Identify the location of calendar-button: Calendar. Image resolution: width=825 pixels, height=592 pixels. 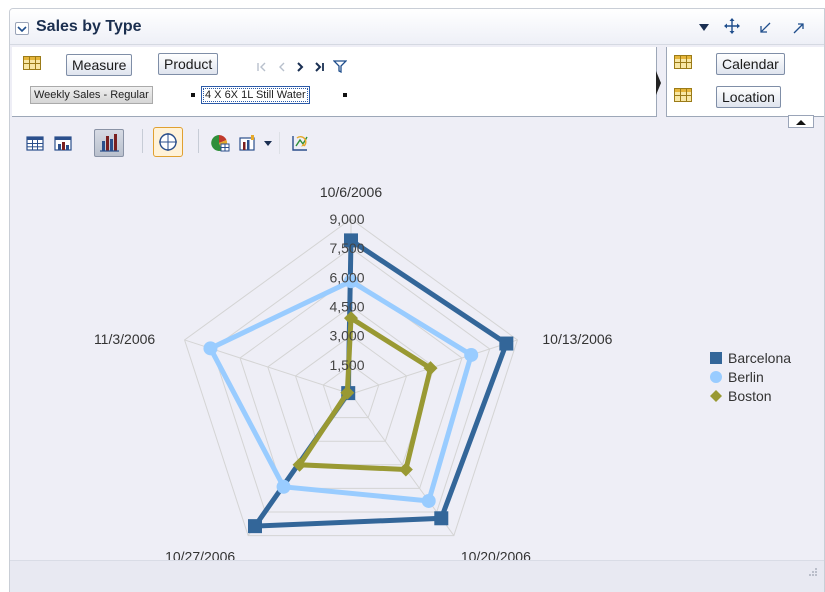
(750, 64).